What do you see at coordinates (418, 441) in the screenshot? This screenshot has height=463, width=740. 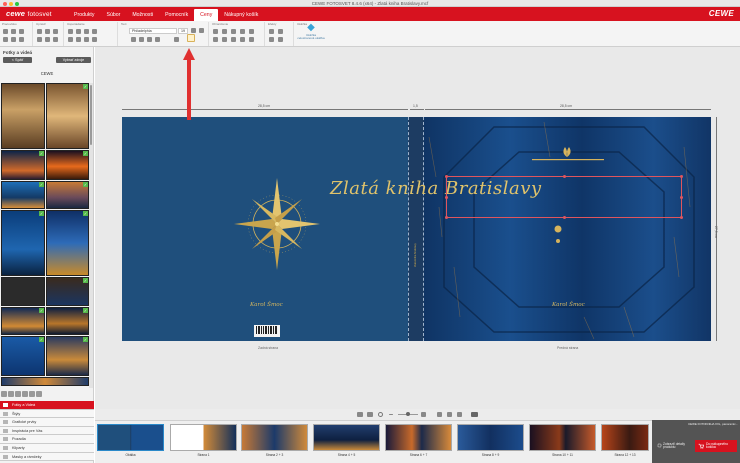 I see `filmstrip-page: Strana 6 + 7` at bounding box center [418, 441].